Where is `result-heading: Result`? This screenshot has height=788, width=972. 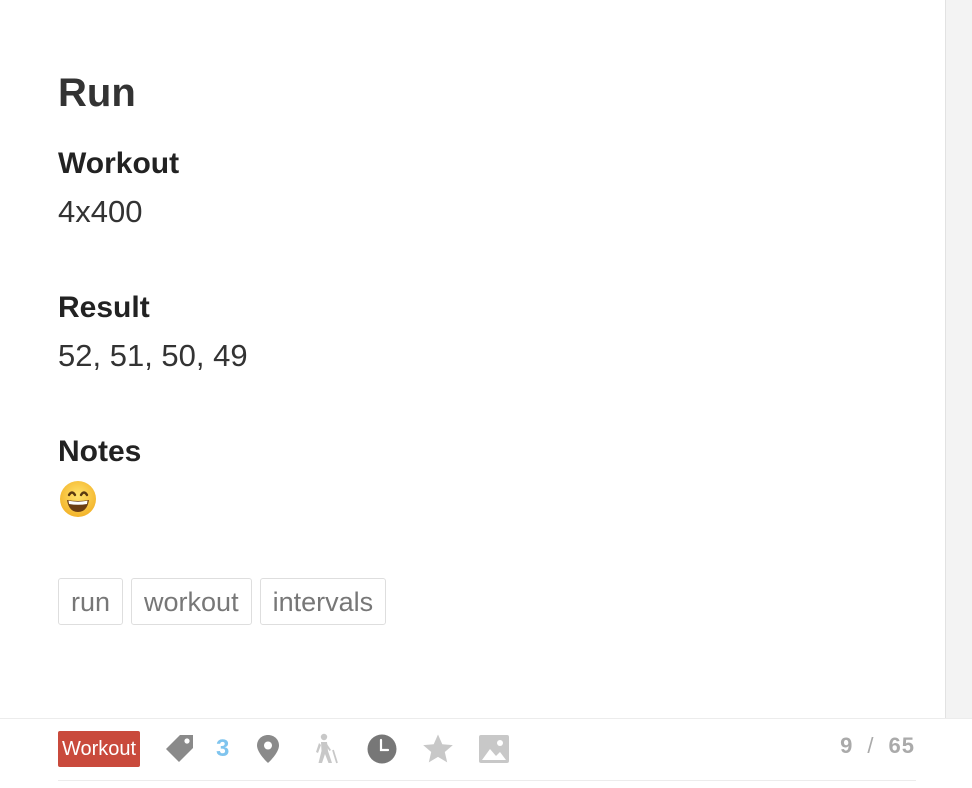
result-heading: Result is located at coordinates (104, 307).